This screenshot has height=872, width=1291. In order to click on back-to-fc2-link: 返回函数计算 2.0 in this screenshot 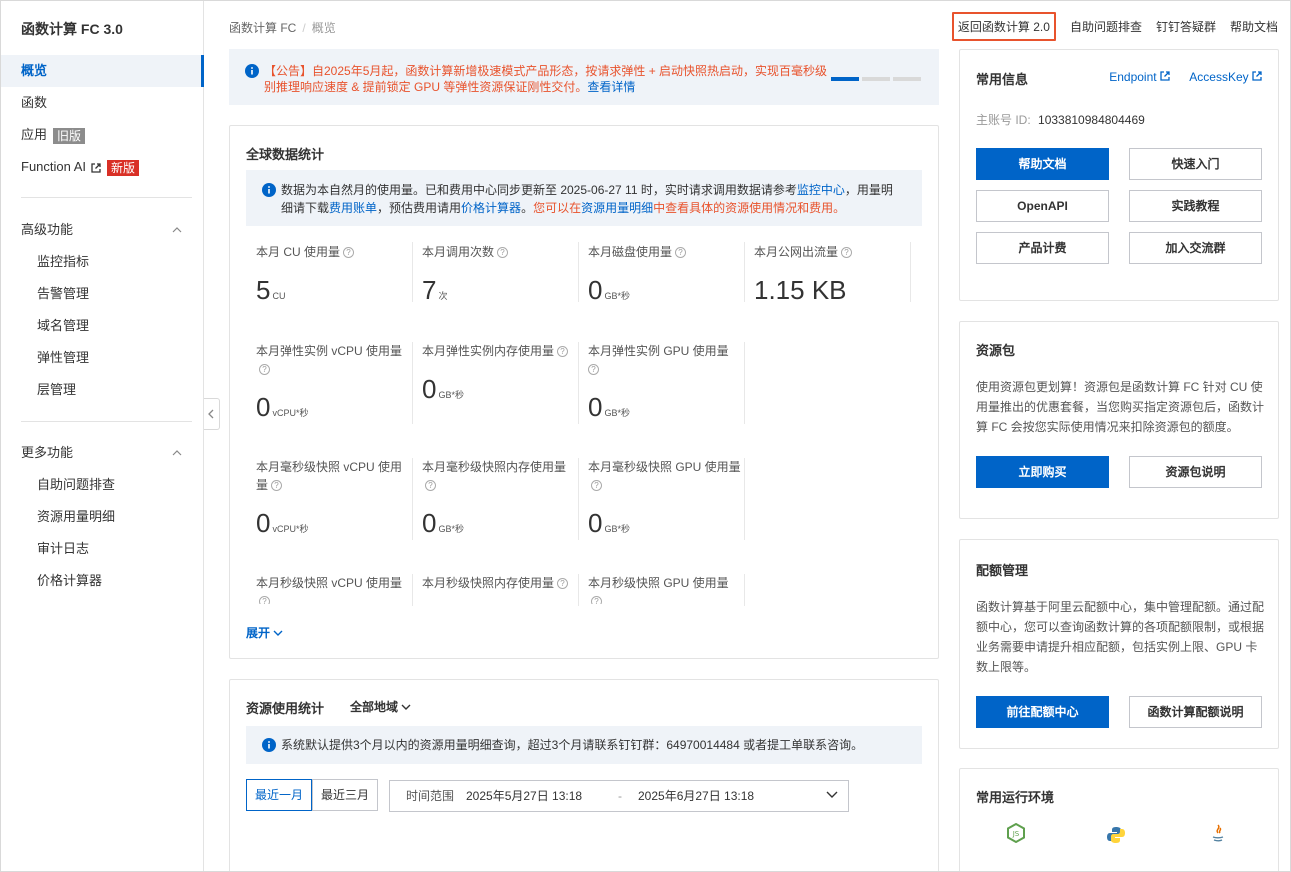, I will do `click(1003, 26)`.